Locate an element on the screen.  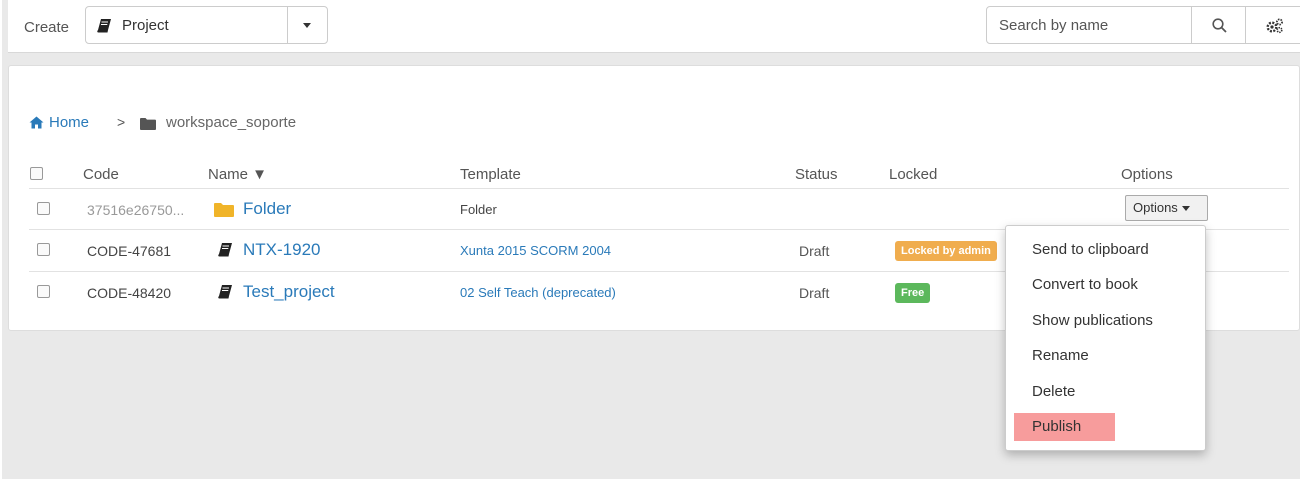
create-type-select: Project is located at coordinates (206, 25).